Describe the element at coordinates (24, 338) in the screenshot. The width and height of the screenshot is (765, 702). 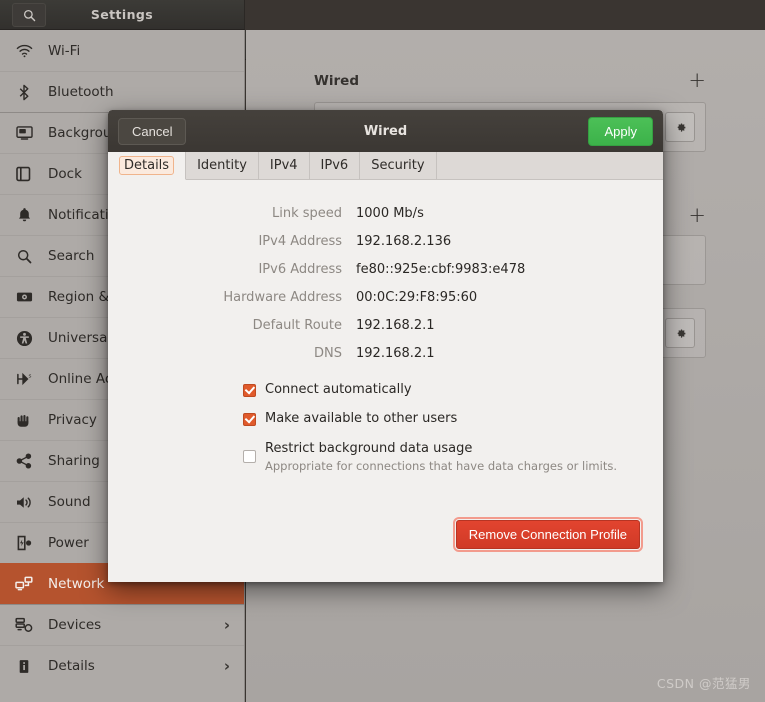
I see `accessibility-icon` at that location.